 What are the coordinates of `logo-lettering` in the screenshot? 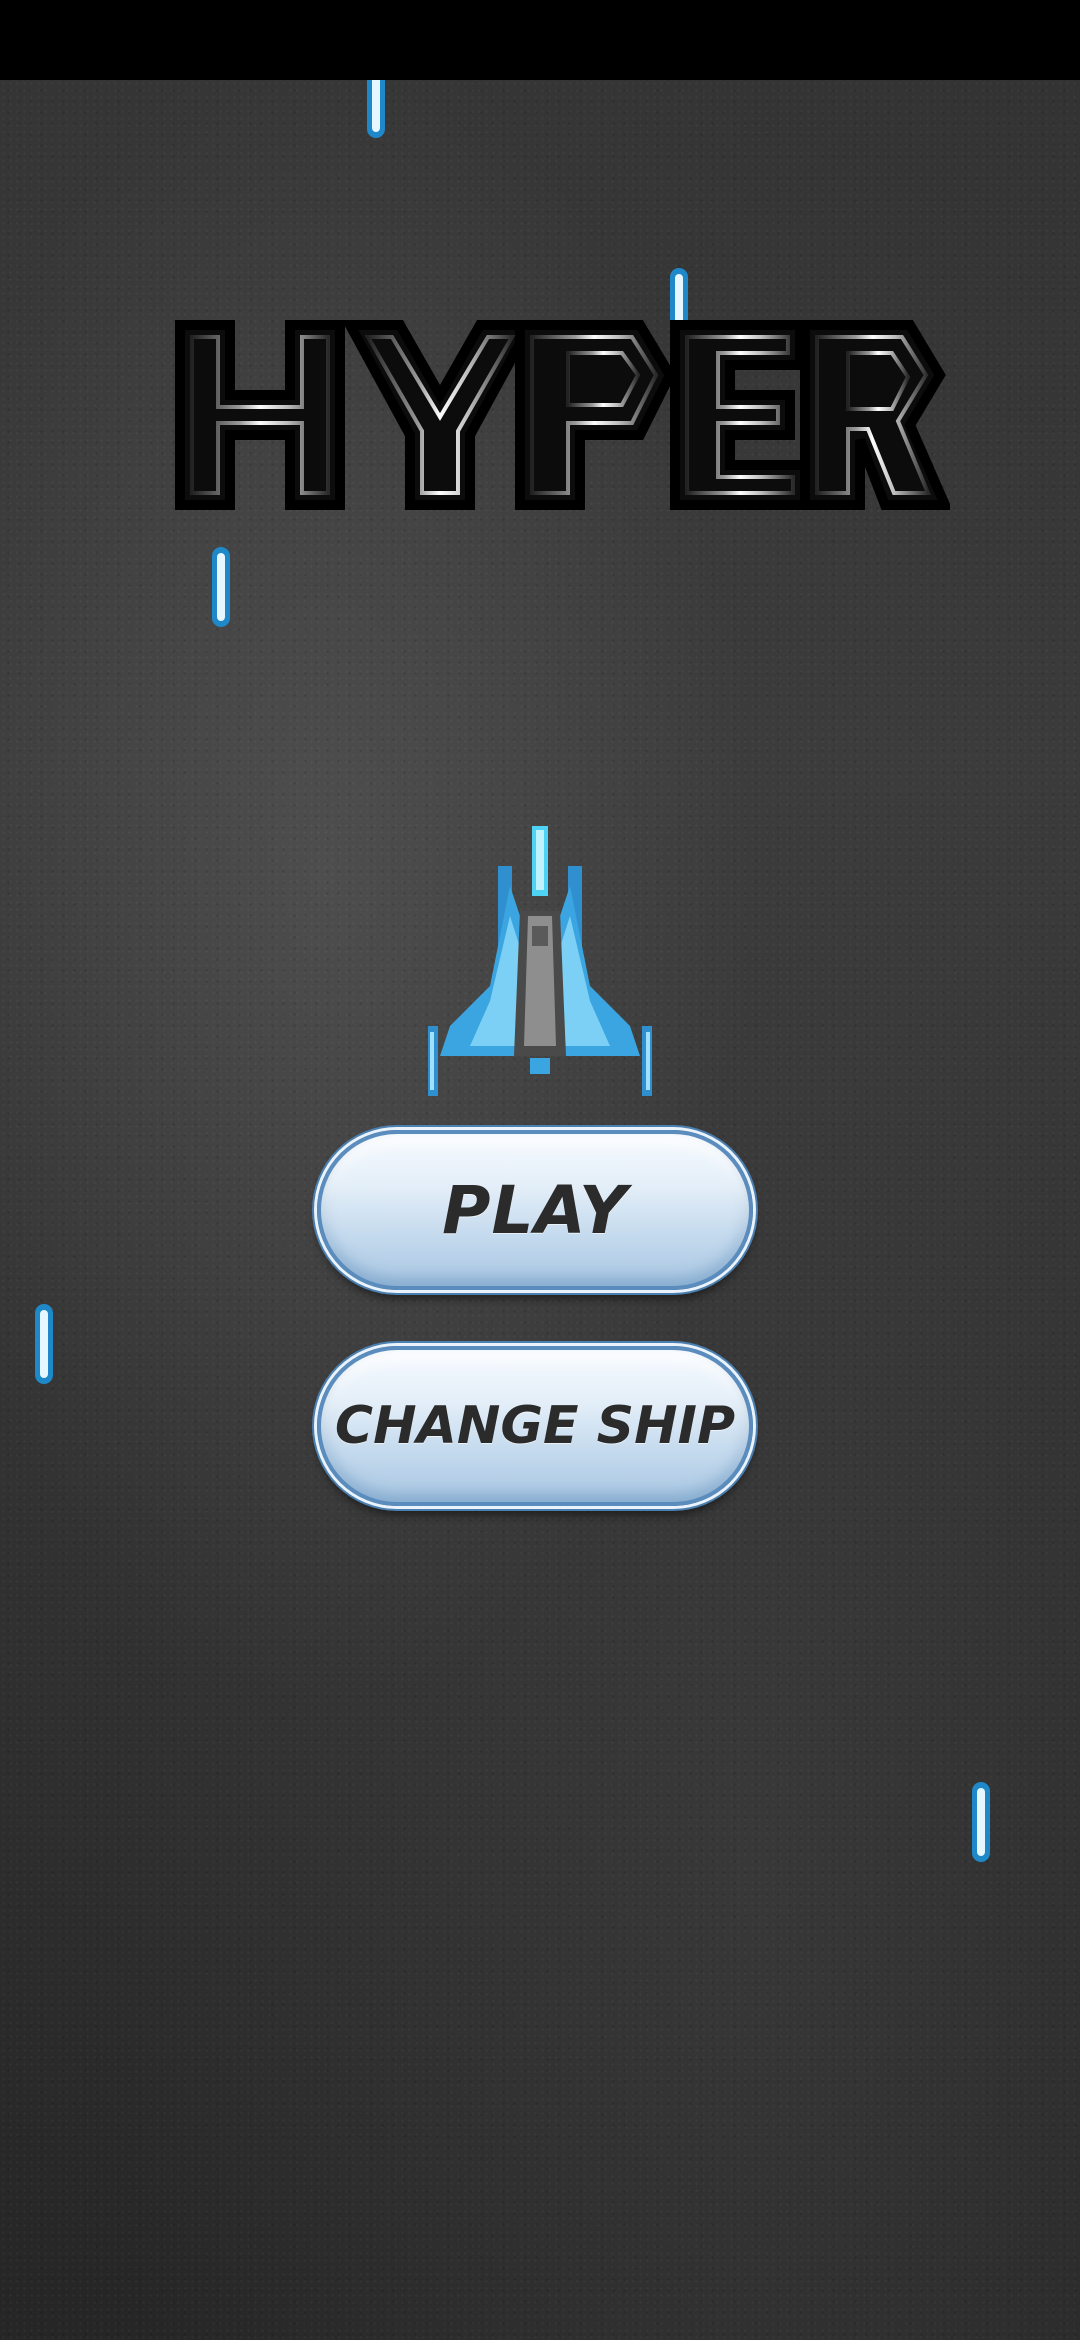 It's located at (564, 415).